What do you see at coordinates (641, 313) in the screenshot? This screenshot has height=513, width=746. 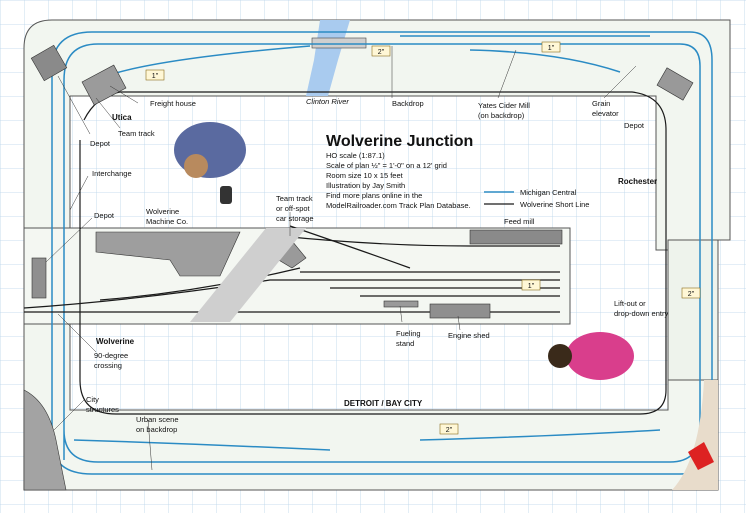 I see `label-liftout-2: drop-down entry` at bounding box center [641, 313].